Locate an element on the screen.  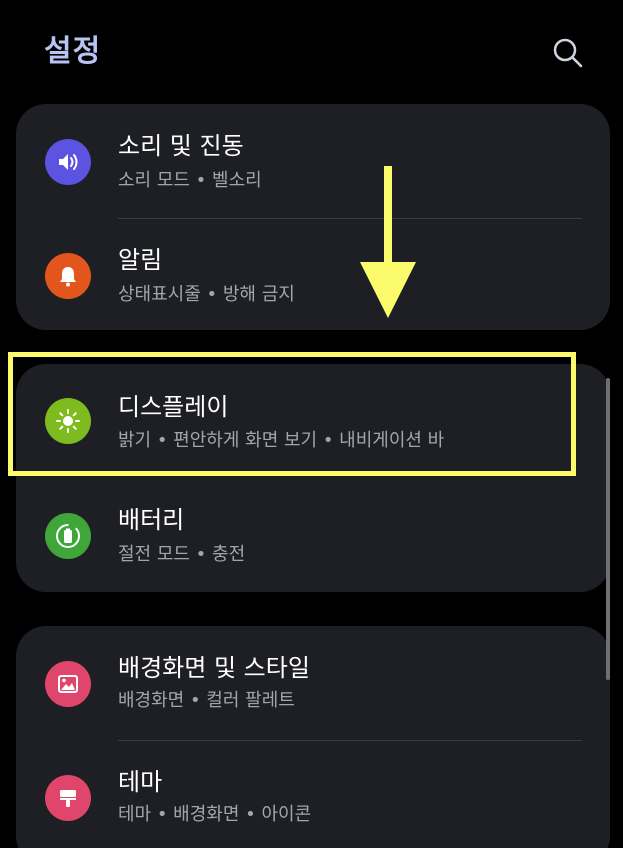
item-subtitle: 상태표시줄 • 방해 금지 is located at coordinates (206, 294).